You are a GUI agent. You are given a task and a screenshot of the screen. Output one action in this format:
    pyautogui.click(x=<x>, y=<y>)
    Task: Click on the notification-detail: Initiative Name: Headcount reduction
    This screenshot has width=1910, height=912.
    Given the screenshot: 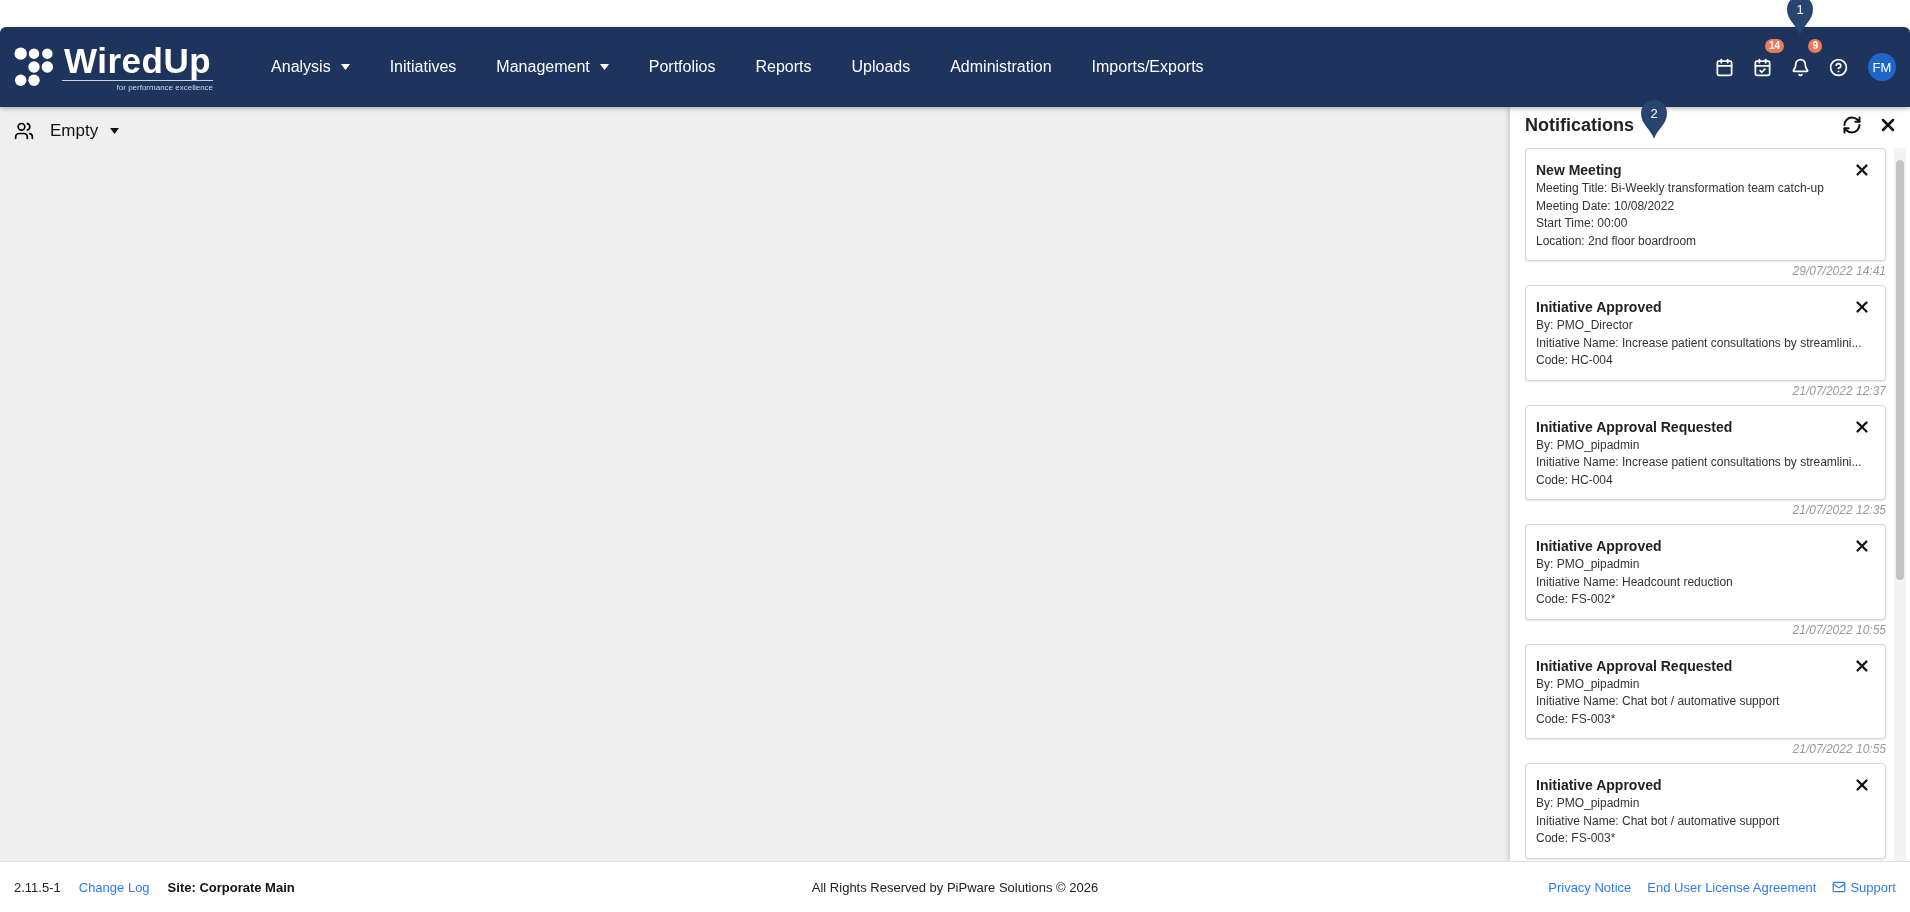 What is the action you would take?
    pyautogui.click(x=1635, y=582)
    